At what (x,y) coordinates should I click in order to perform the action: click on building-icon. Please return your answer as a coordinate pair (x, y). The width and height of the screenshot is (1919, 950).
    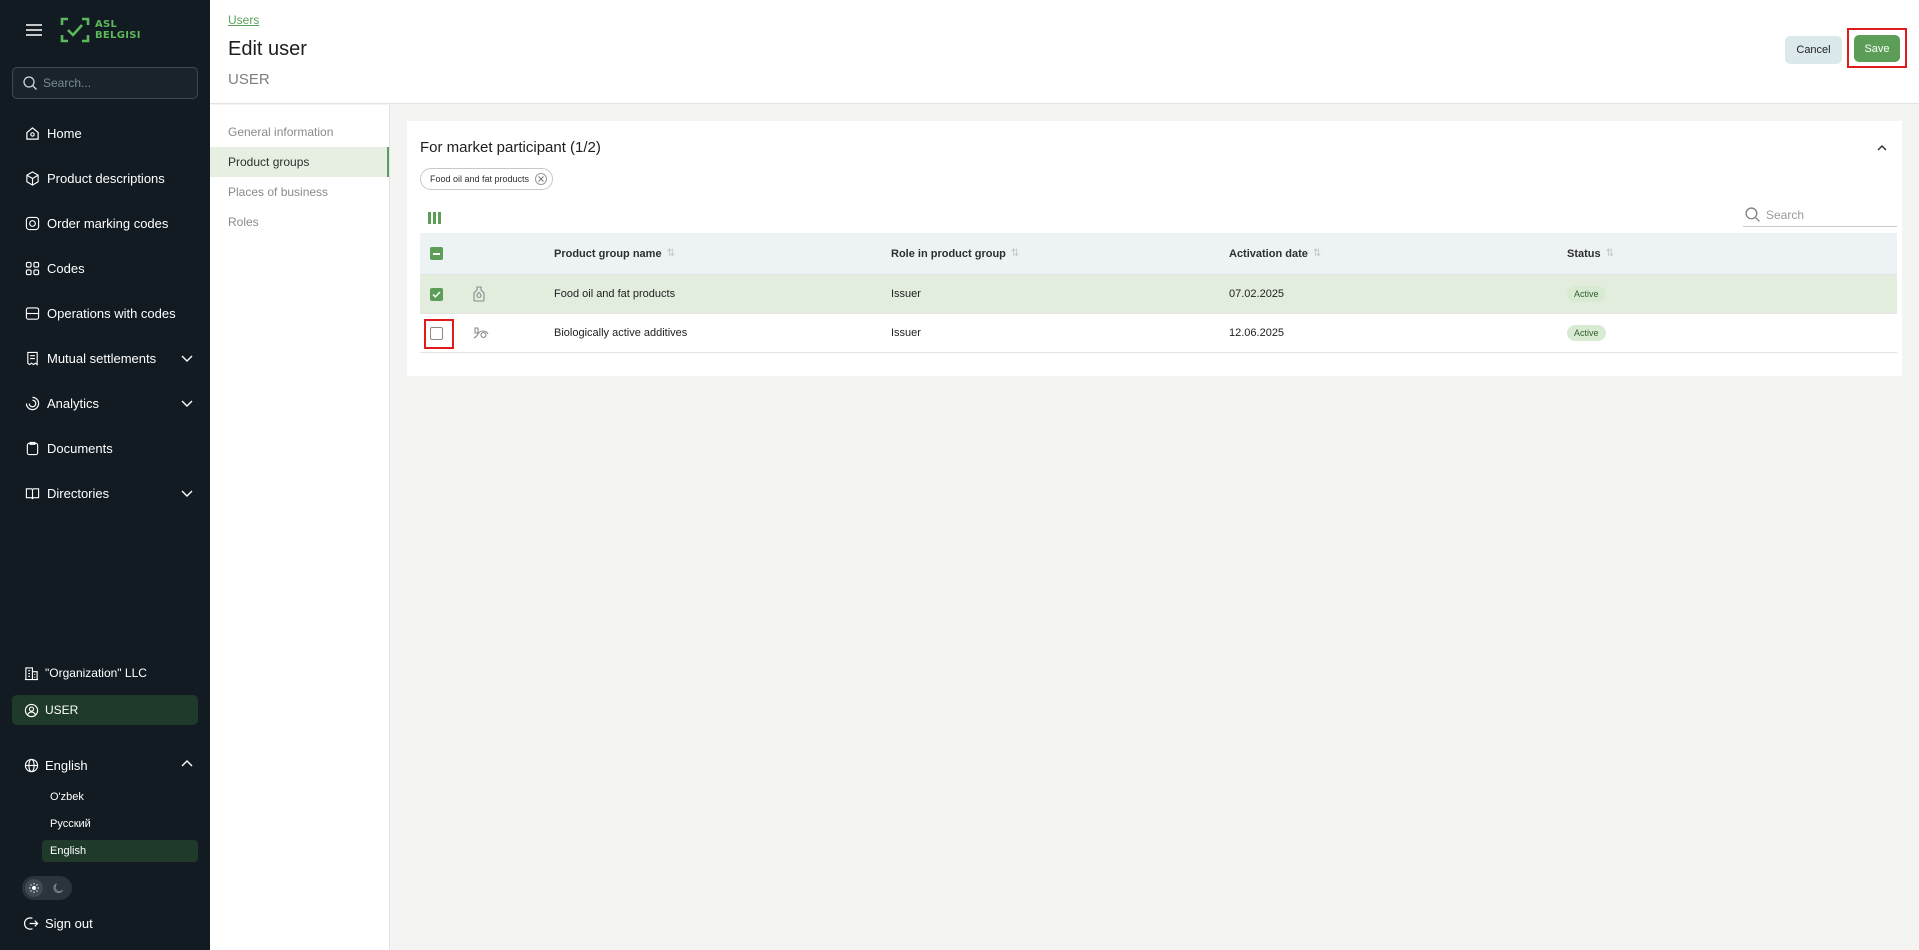
    Looking at the image, I should click on (31, 673).